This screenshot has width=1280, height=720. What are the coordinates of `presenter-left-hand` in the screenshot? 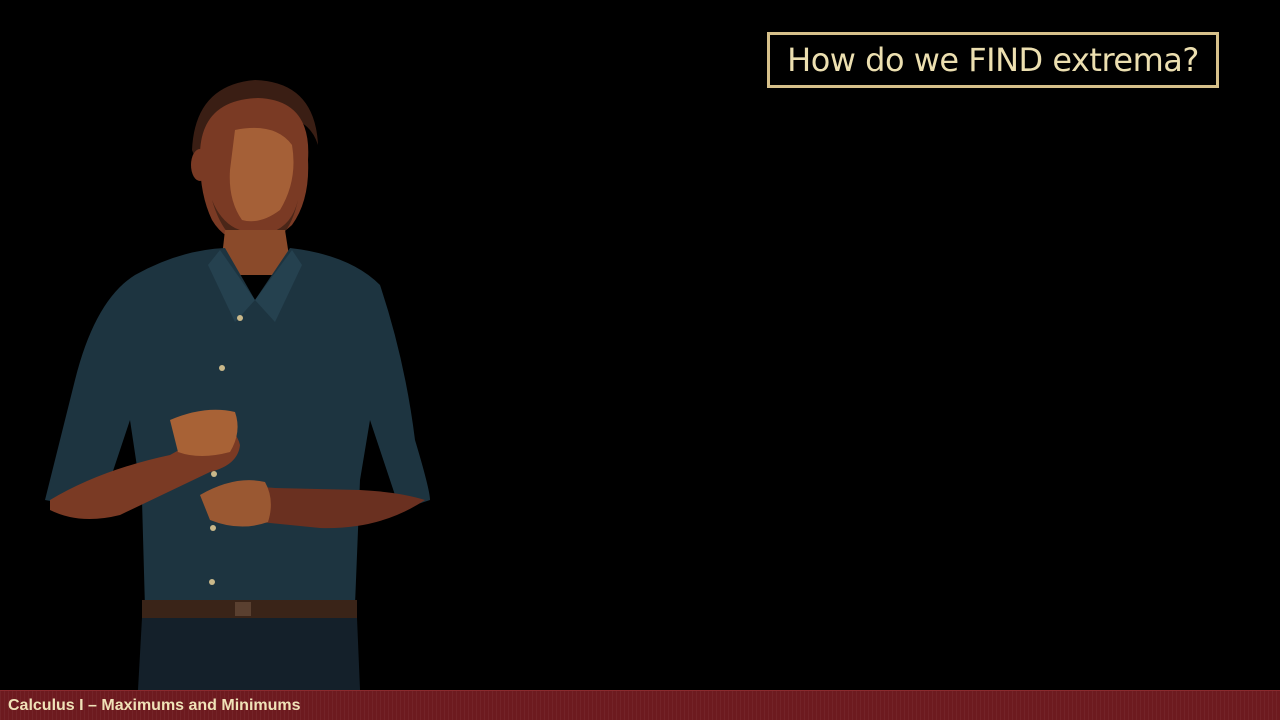 It's located at (204, 432).